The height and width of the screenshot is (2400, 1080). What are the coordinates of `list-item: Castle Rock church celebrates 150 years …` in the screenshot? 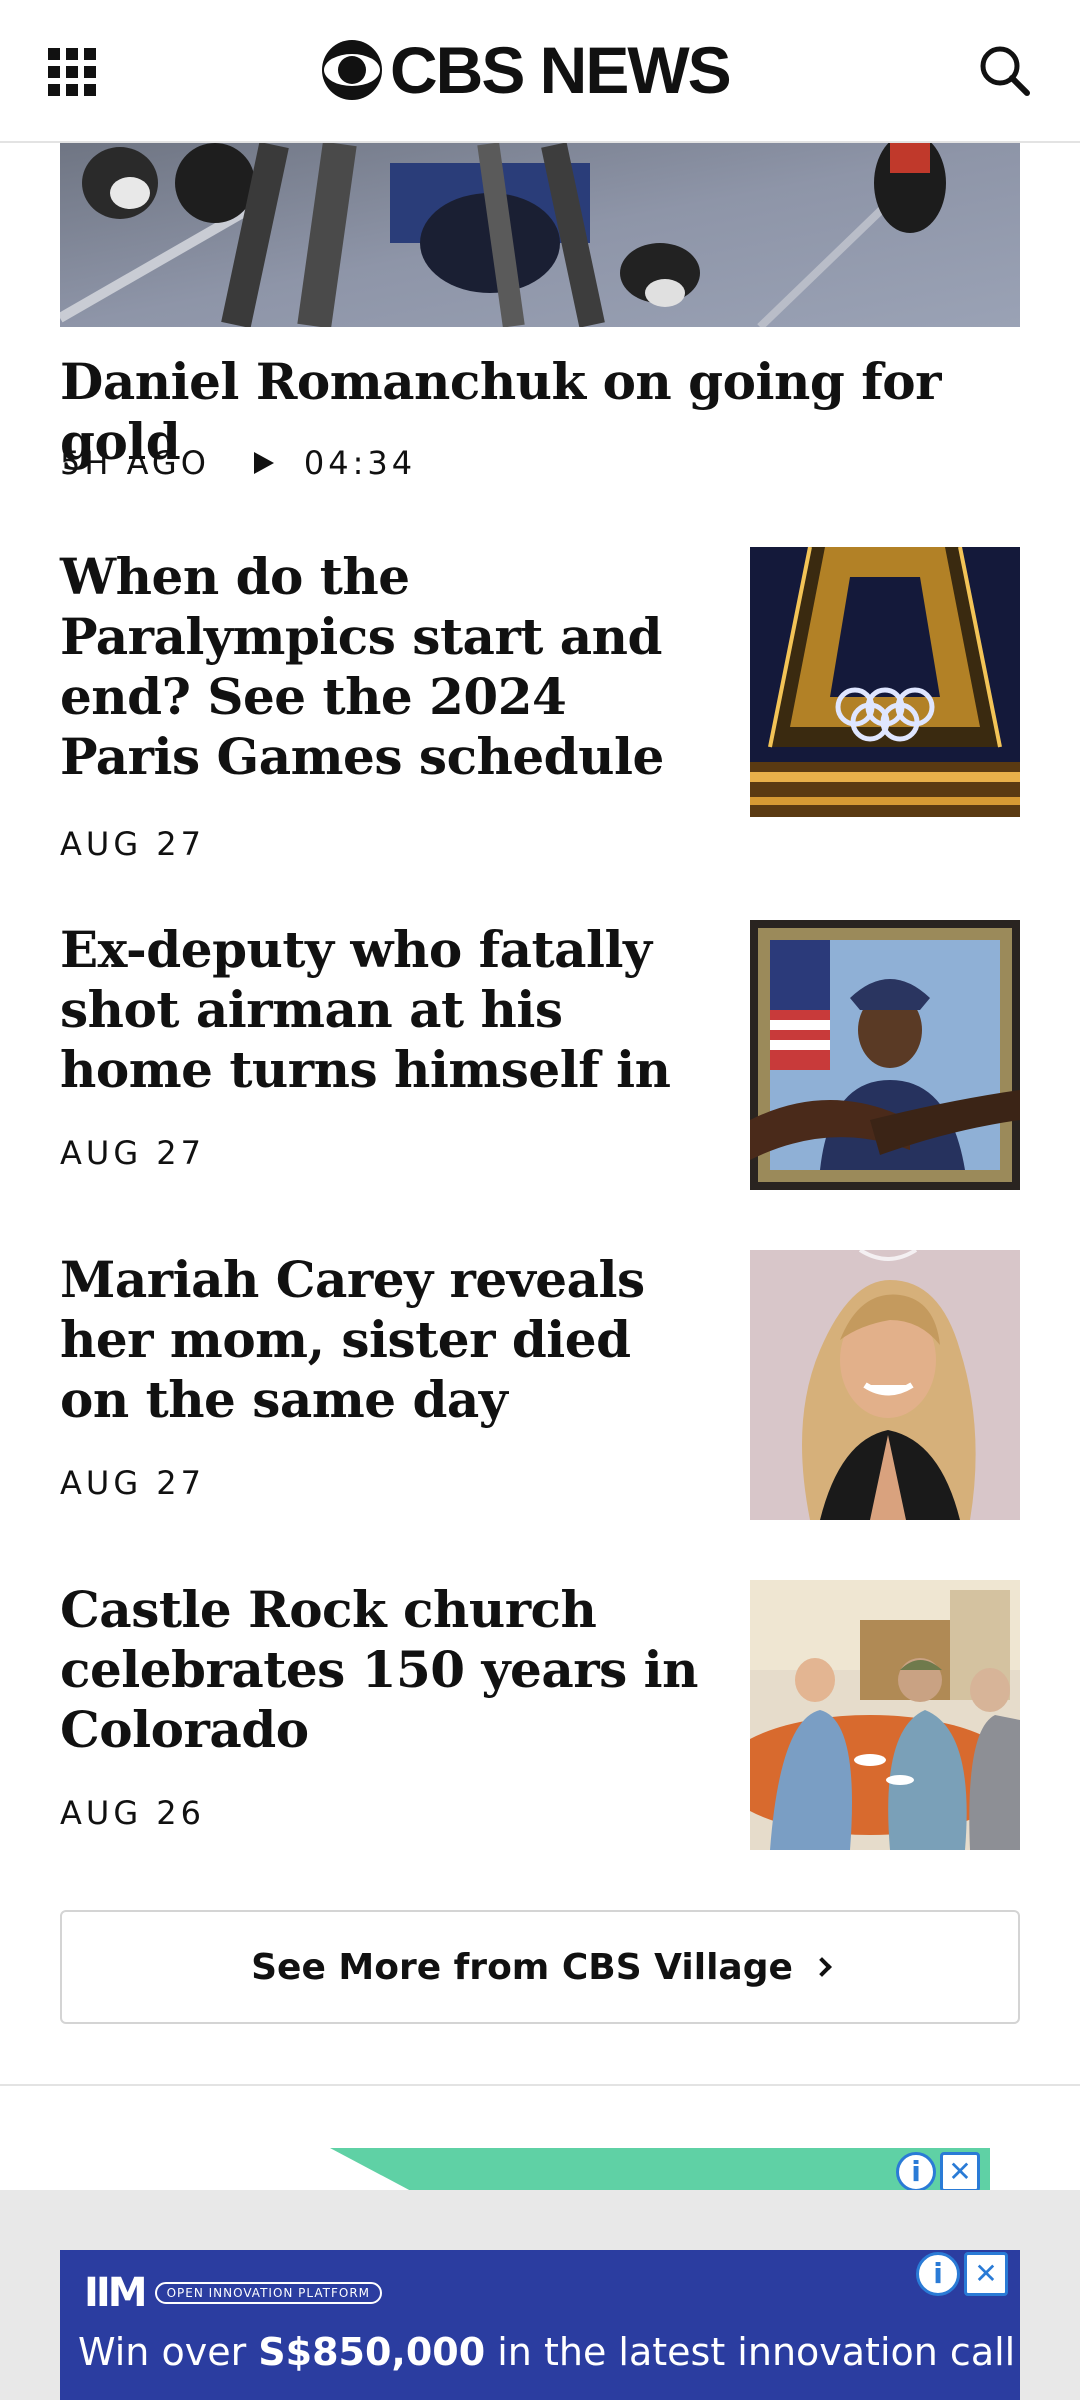 It's located at (540, 1720).